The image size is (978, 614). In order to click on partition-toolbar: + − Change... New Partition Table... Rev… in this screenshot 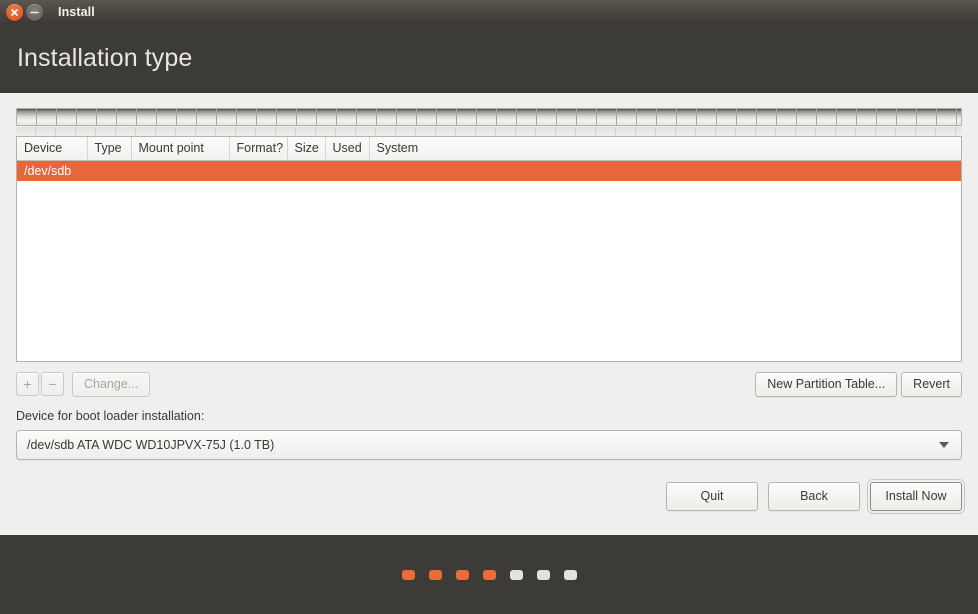, I will do `click(489, 384)`.